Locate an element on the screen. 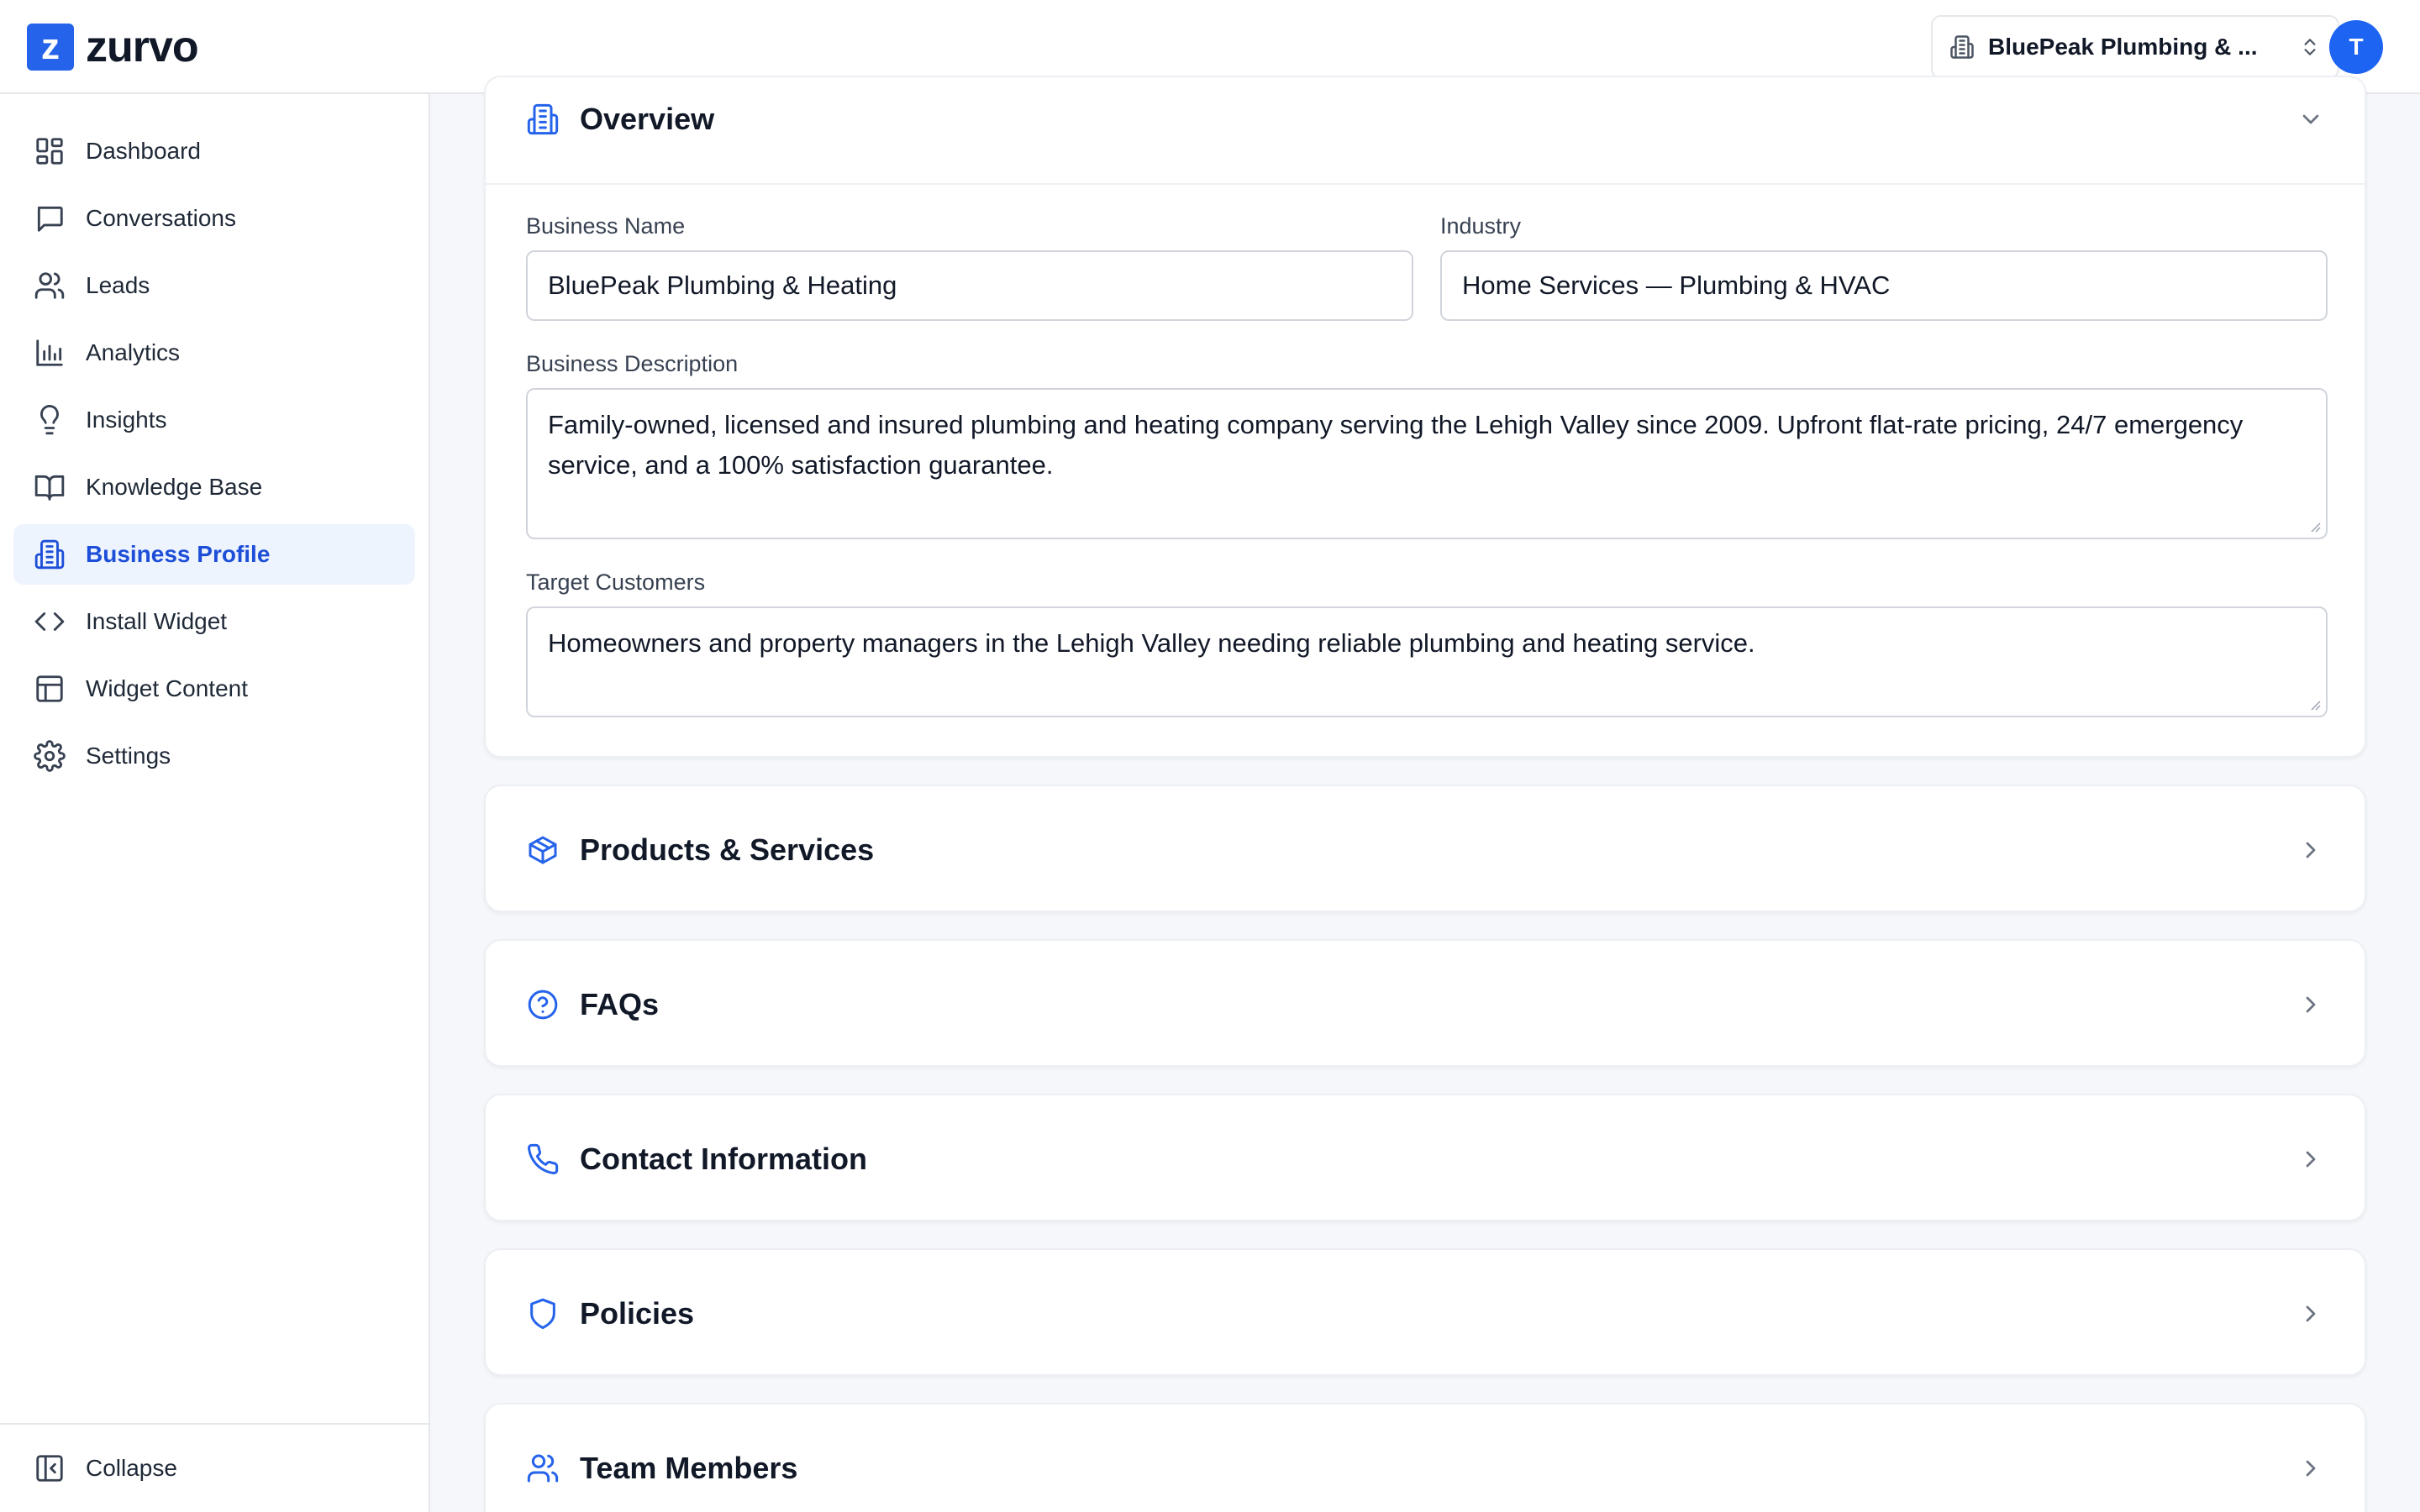  sidebar-item-label: Install Widget is located at coordinates (157, 621).